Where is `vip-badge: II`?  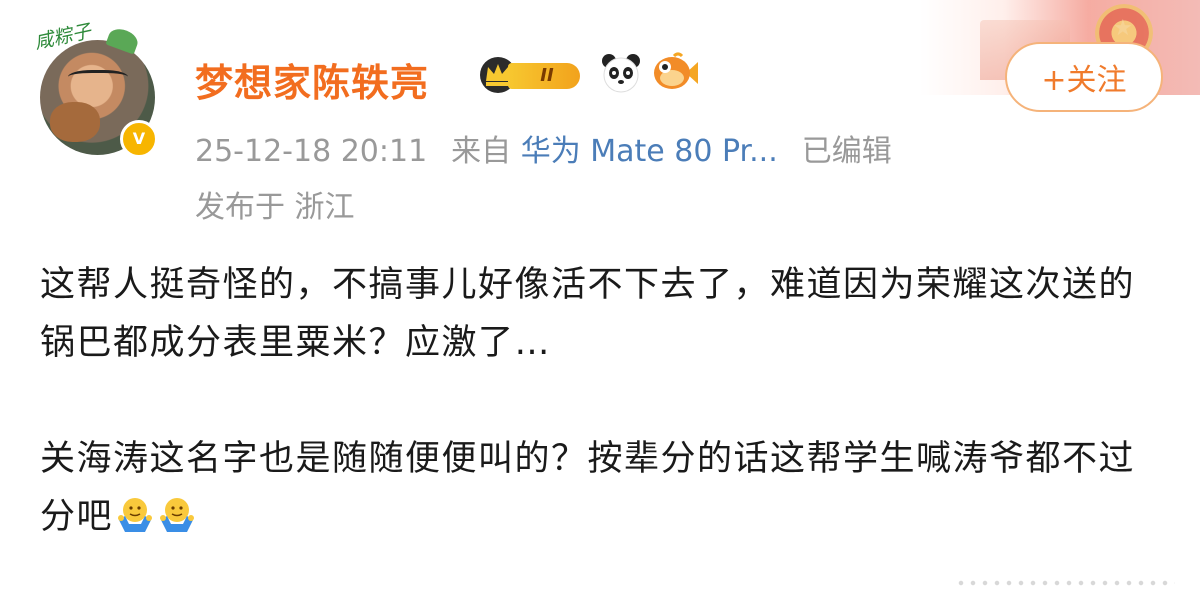
vip-badge: II is located at coordinates (533, 75).